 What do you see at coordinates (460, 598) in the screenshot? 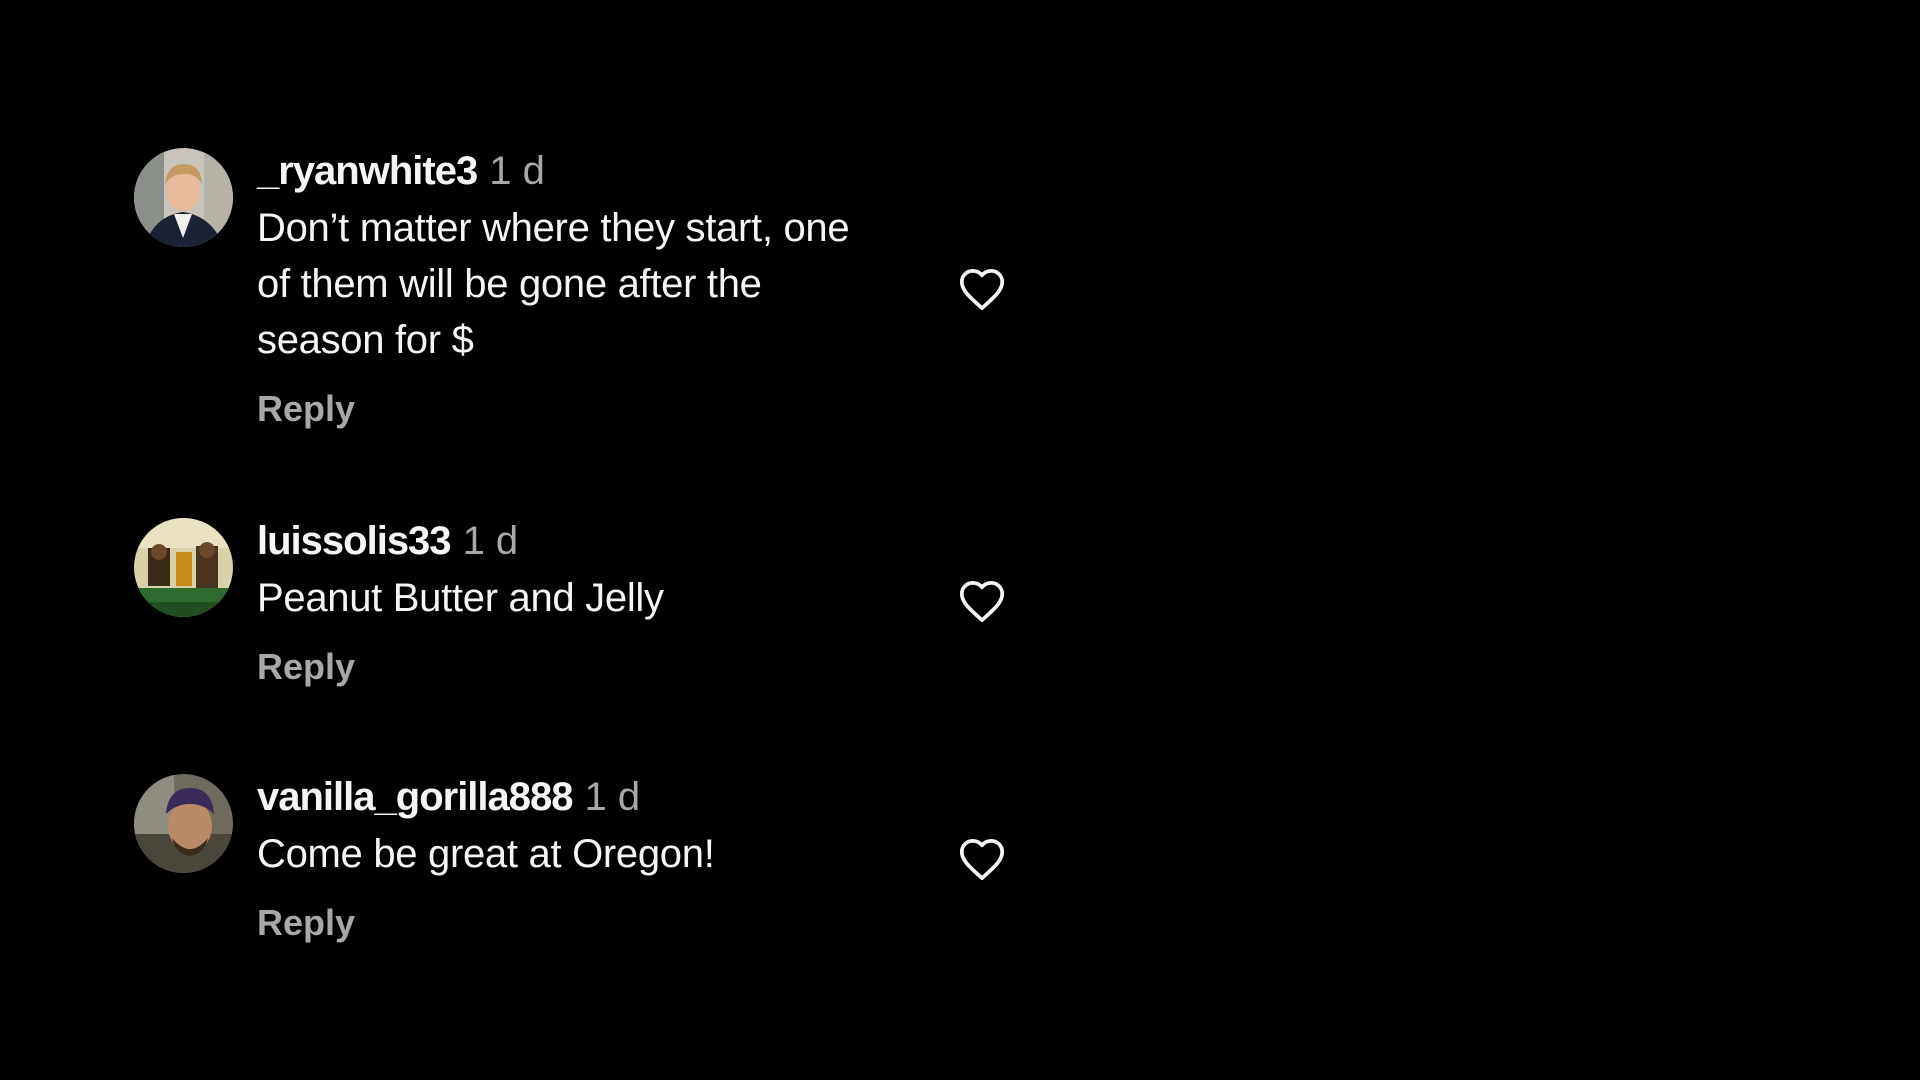
I see `comment-text: Peanut Butter and Jelly` at bounding box center [460, 598].